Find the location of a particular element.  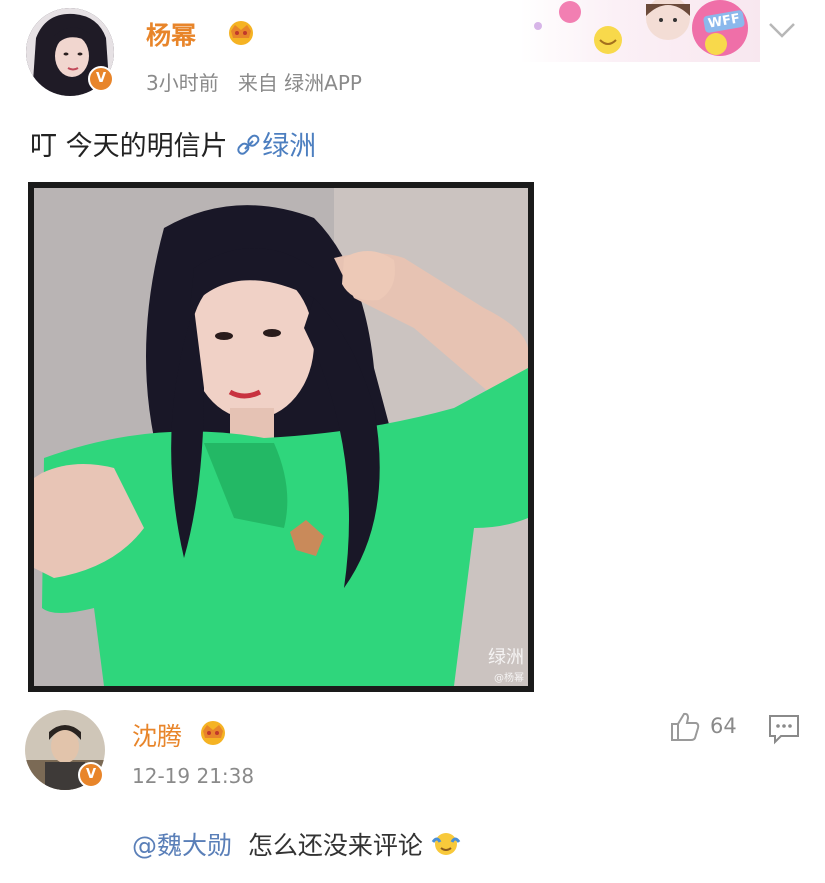

link-icon is located at coordinates (248, 144).